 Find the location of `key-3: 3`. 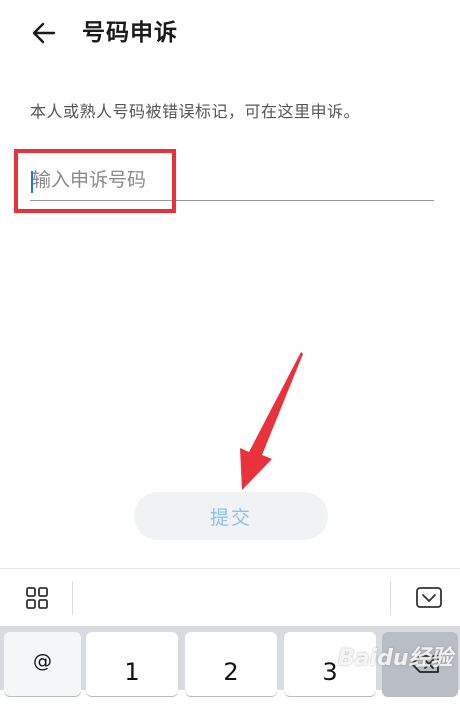

key-3: 3 is located at coordinates (330, 664).